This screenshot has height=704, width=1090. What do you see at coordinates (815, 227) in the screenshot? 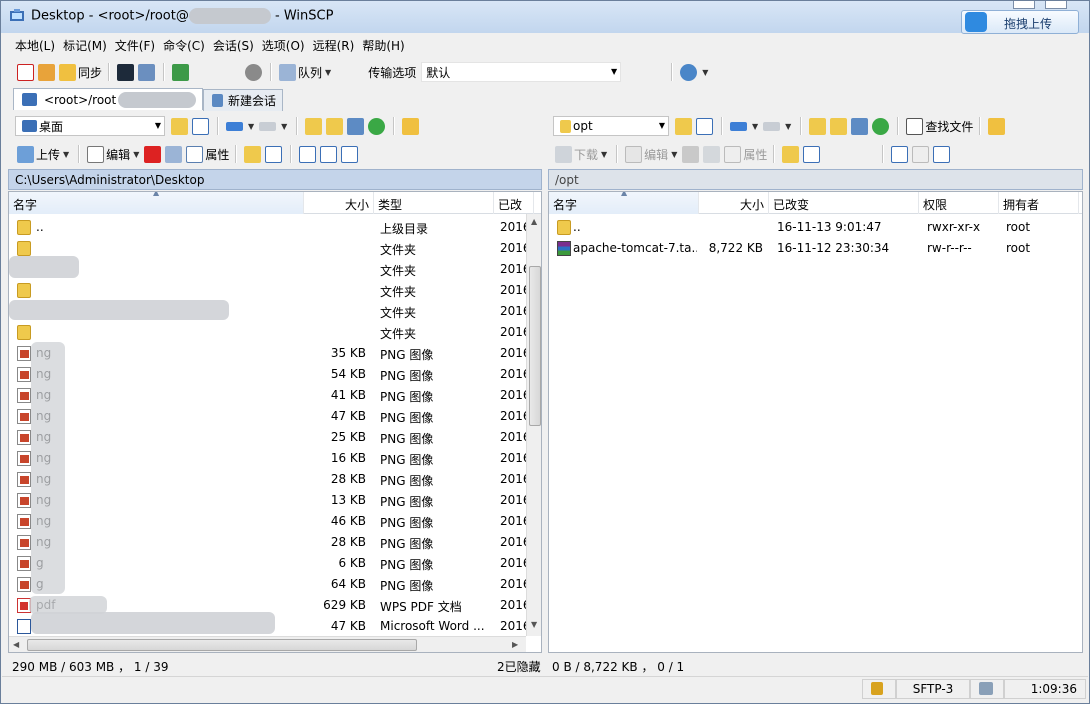
I see `table-row: .. 16-11-13 9:01:47 rwxr-xr-x root` at bounding box center [815, 227].